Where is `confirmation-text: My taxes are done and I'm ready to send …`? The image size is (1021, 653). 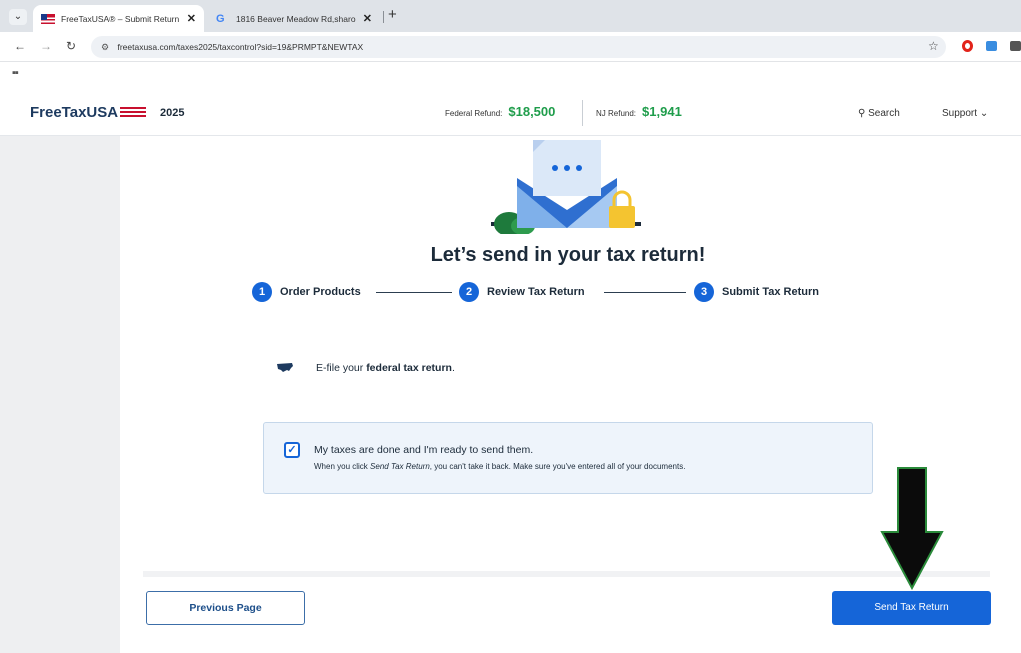 confirmation-text: My taxes are done and I'm ready to send … is located at coordinates (424, 450).